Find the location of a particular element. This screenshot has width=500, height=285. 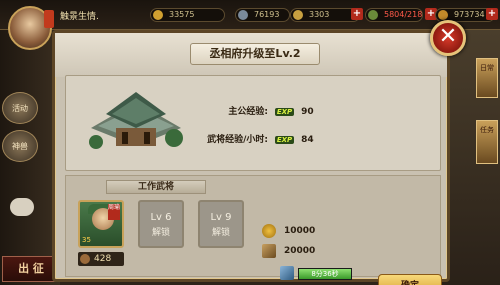

stat-icon is located at coordinates (85, 259).